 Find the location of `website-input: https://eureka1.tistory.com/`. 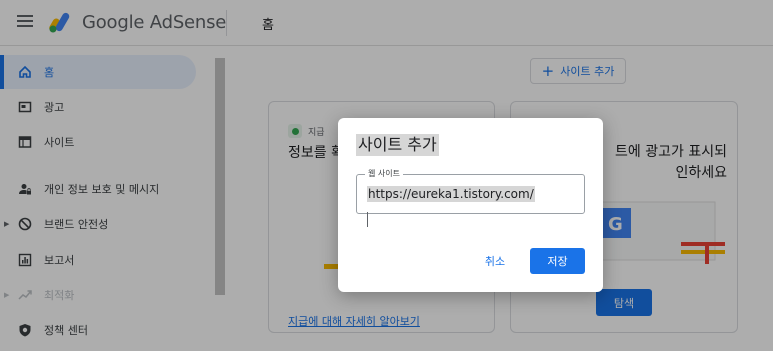

website-input: https://eureka1.tistory.com/ is located at coordinates (451, 194).